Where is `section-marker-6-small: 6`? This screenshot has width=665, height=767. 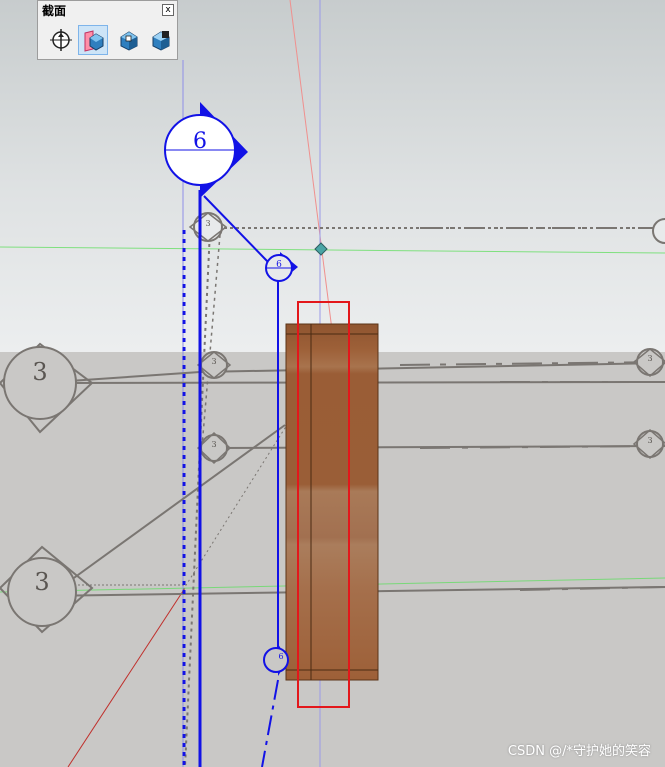 section-marker-6-small: 6 is located at coordinates (281, 267).